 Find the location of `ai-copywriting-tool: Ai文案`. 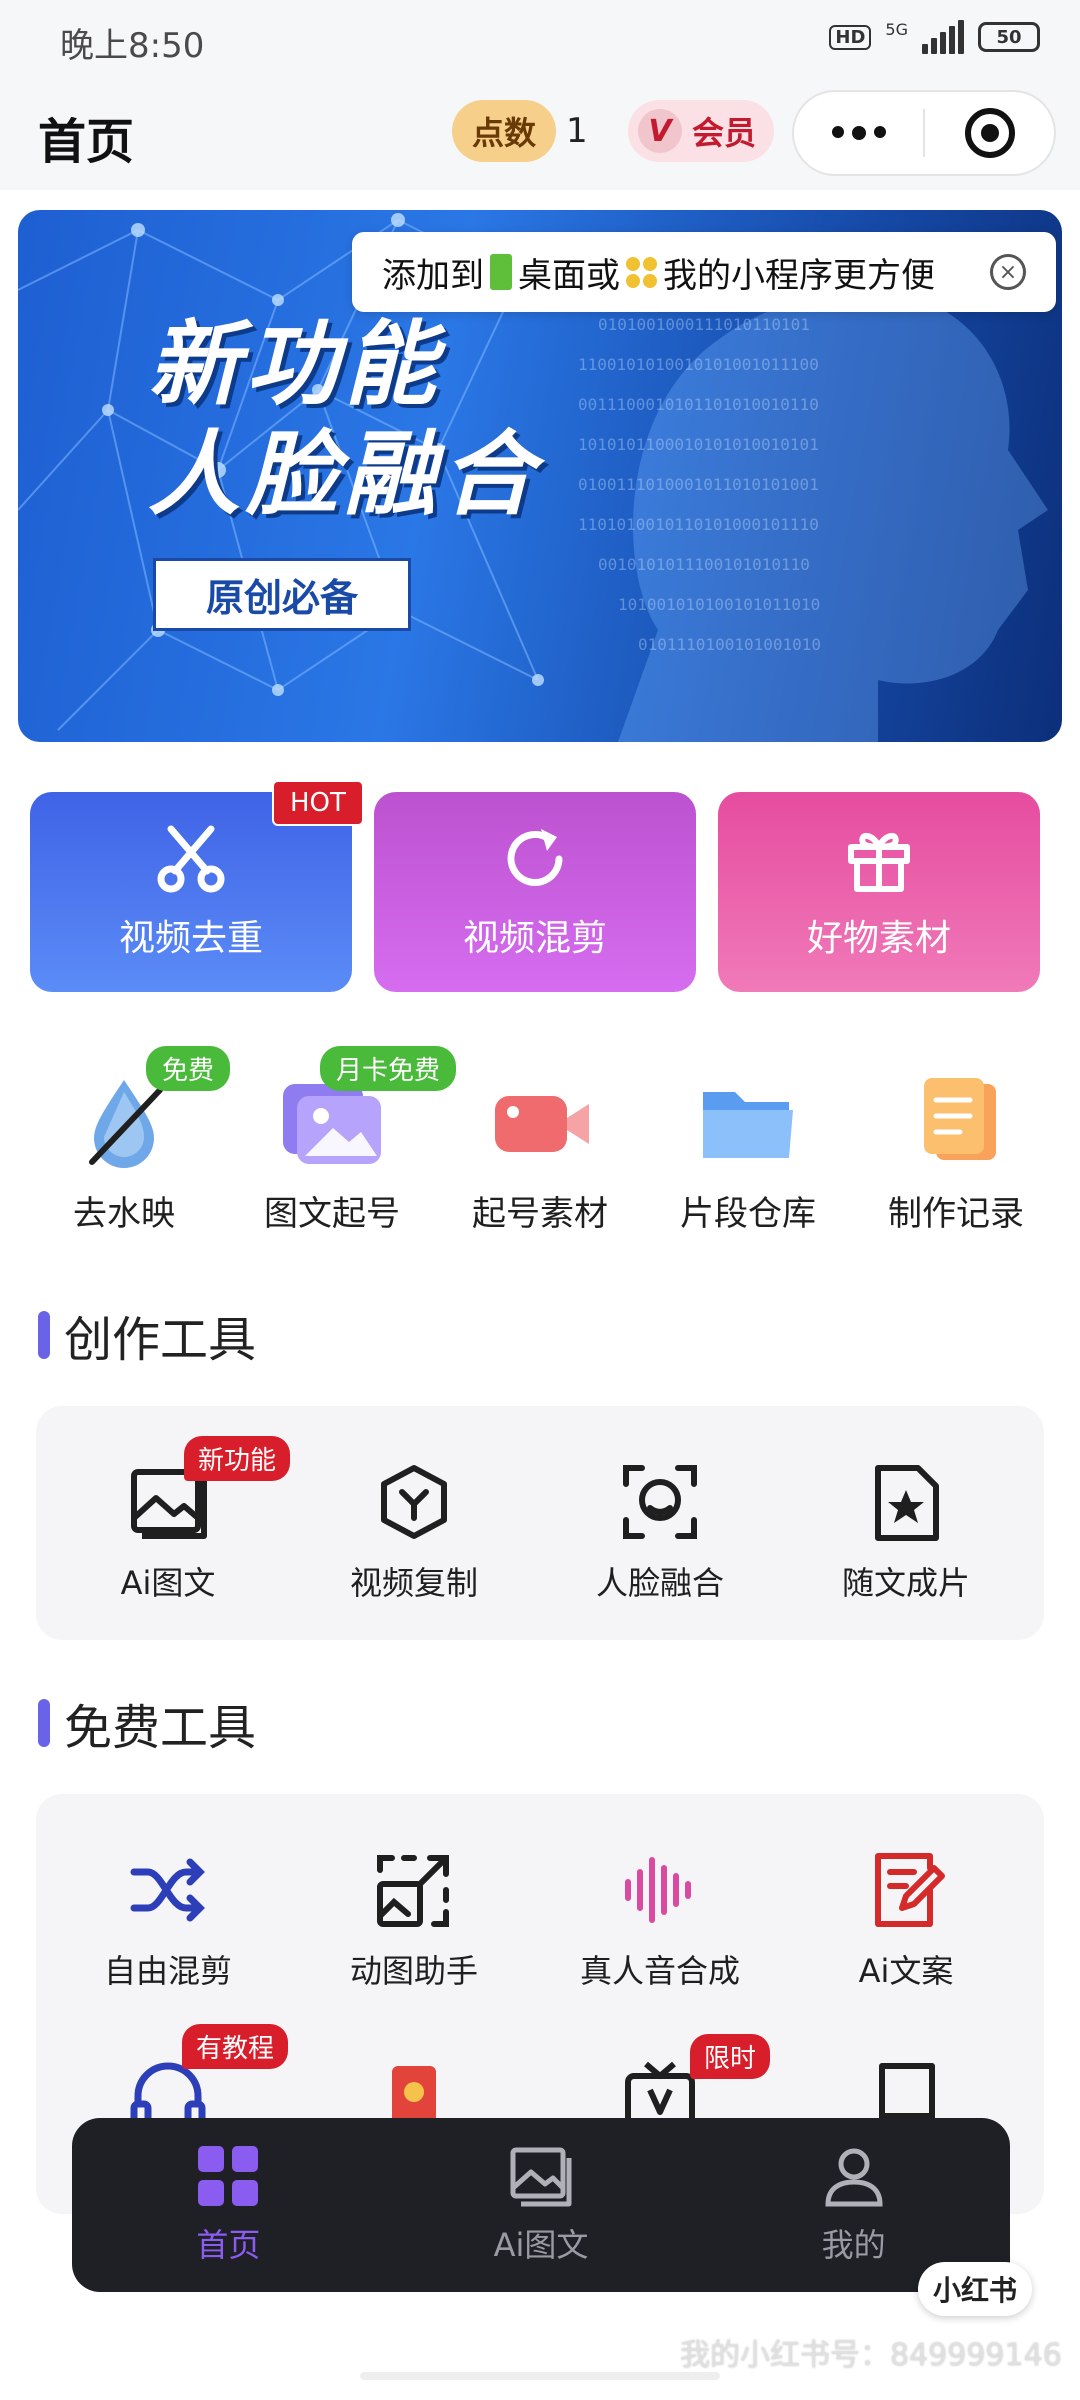

ai-copywriting-tool: Ai文案 is located at coordinates (906, 1918).